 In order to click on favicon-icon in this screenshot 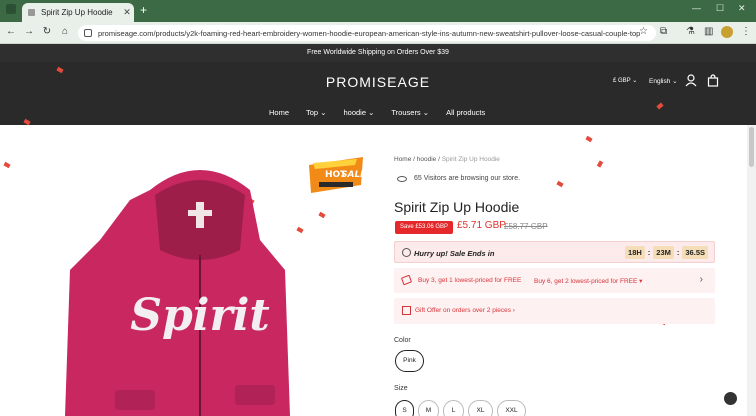, I will do `click(31, 12)`.